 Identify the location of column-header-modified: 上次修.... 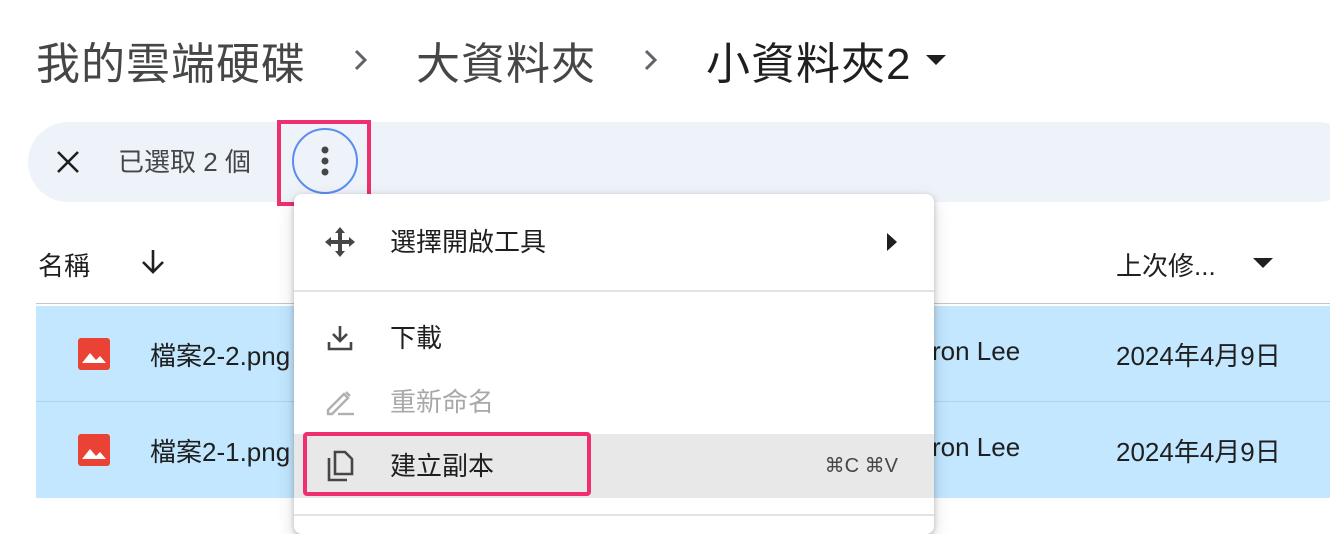
(1166, 264).